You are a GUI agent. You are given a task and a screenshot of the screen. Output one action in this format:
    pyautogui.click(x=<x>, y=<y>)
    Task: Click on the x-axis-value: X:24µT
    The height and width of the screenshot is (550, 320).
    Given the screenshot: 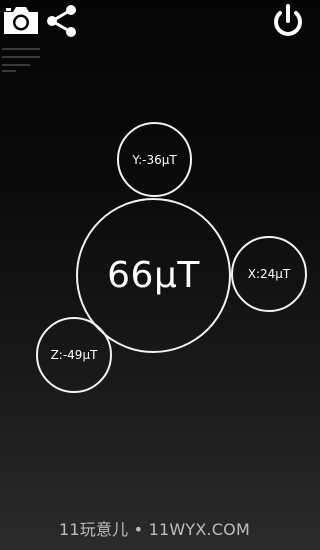 What is the action you would take?
    pyautogui.click(x=269, y=274)
    